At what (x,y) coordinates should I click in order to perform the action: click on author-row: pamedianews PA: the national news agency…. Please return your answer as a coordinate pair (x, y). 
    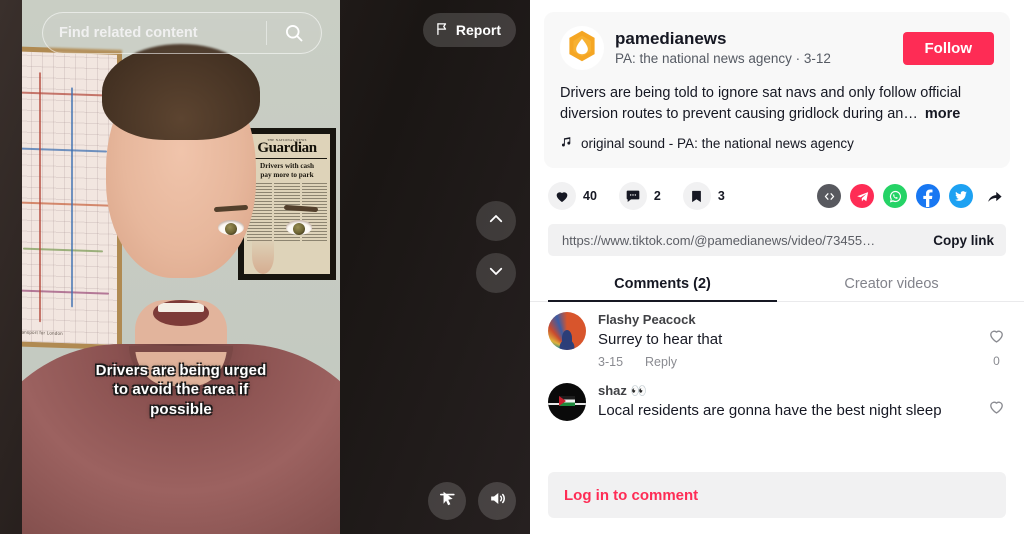
    Looking at the image, I should click on (777, 48).